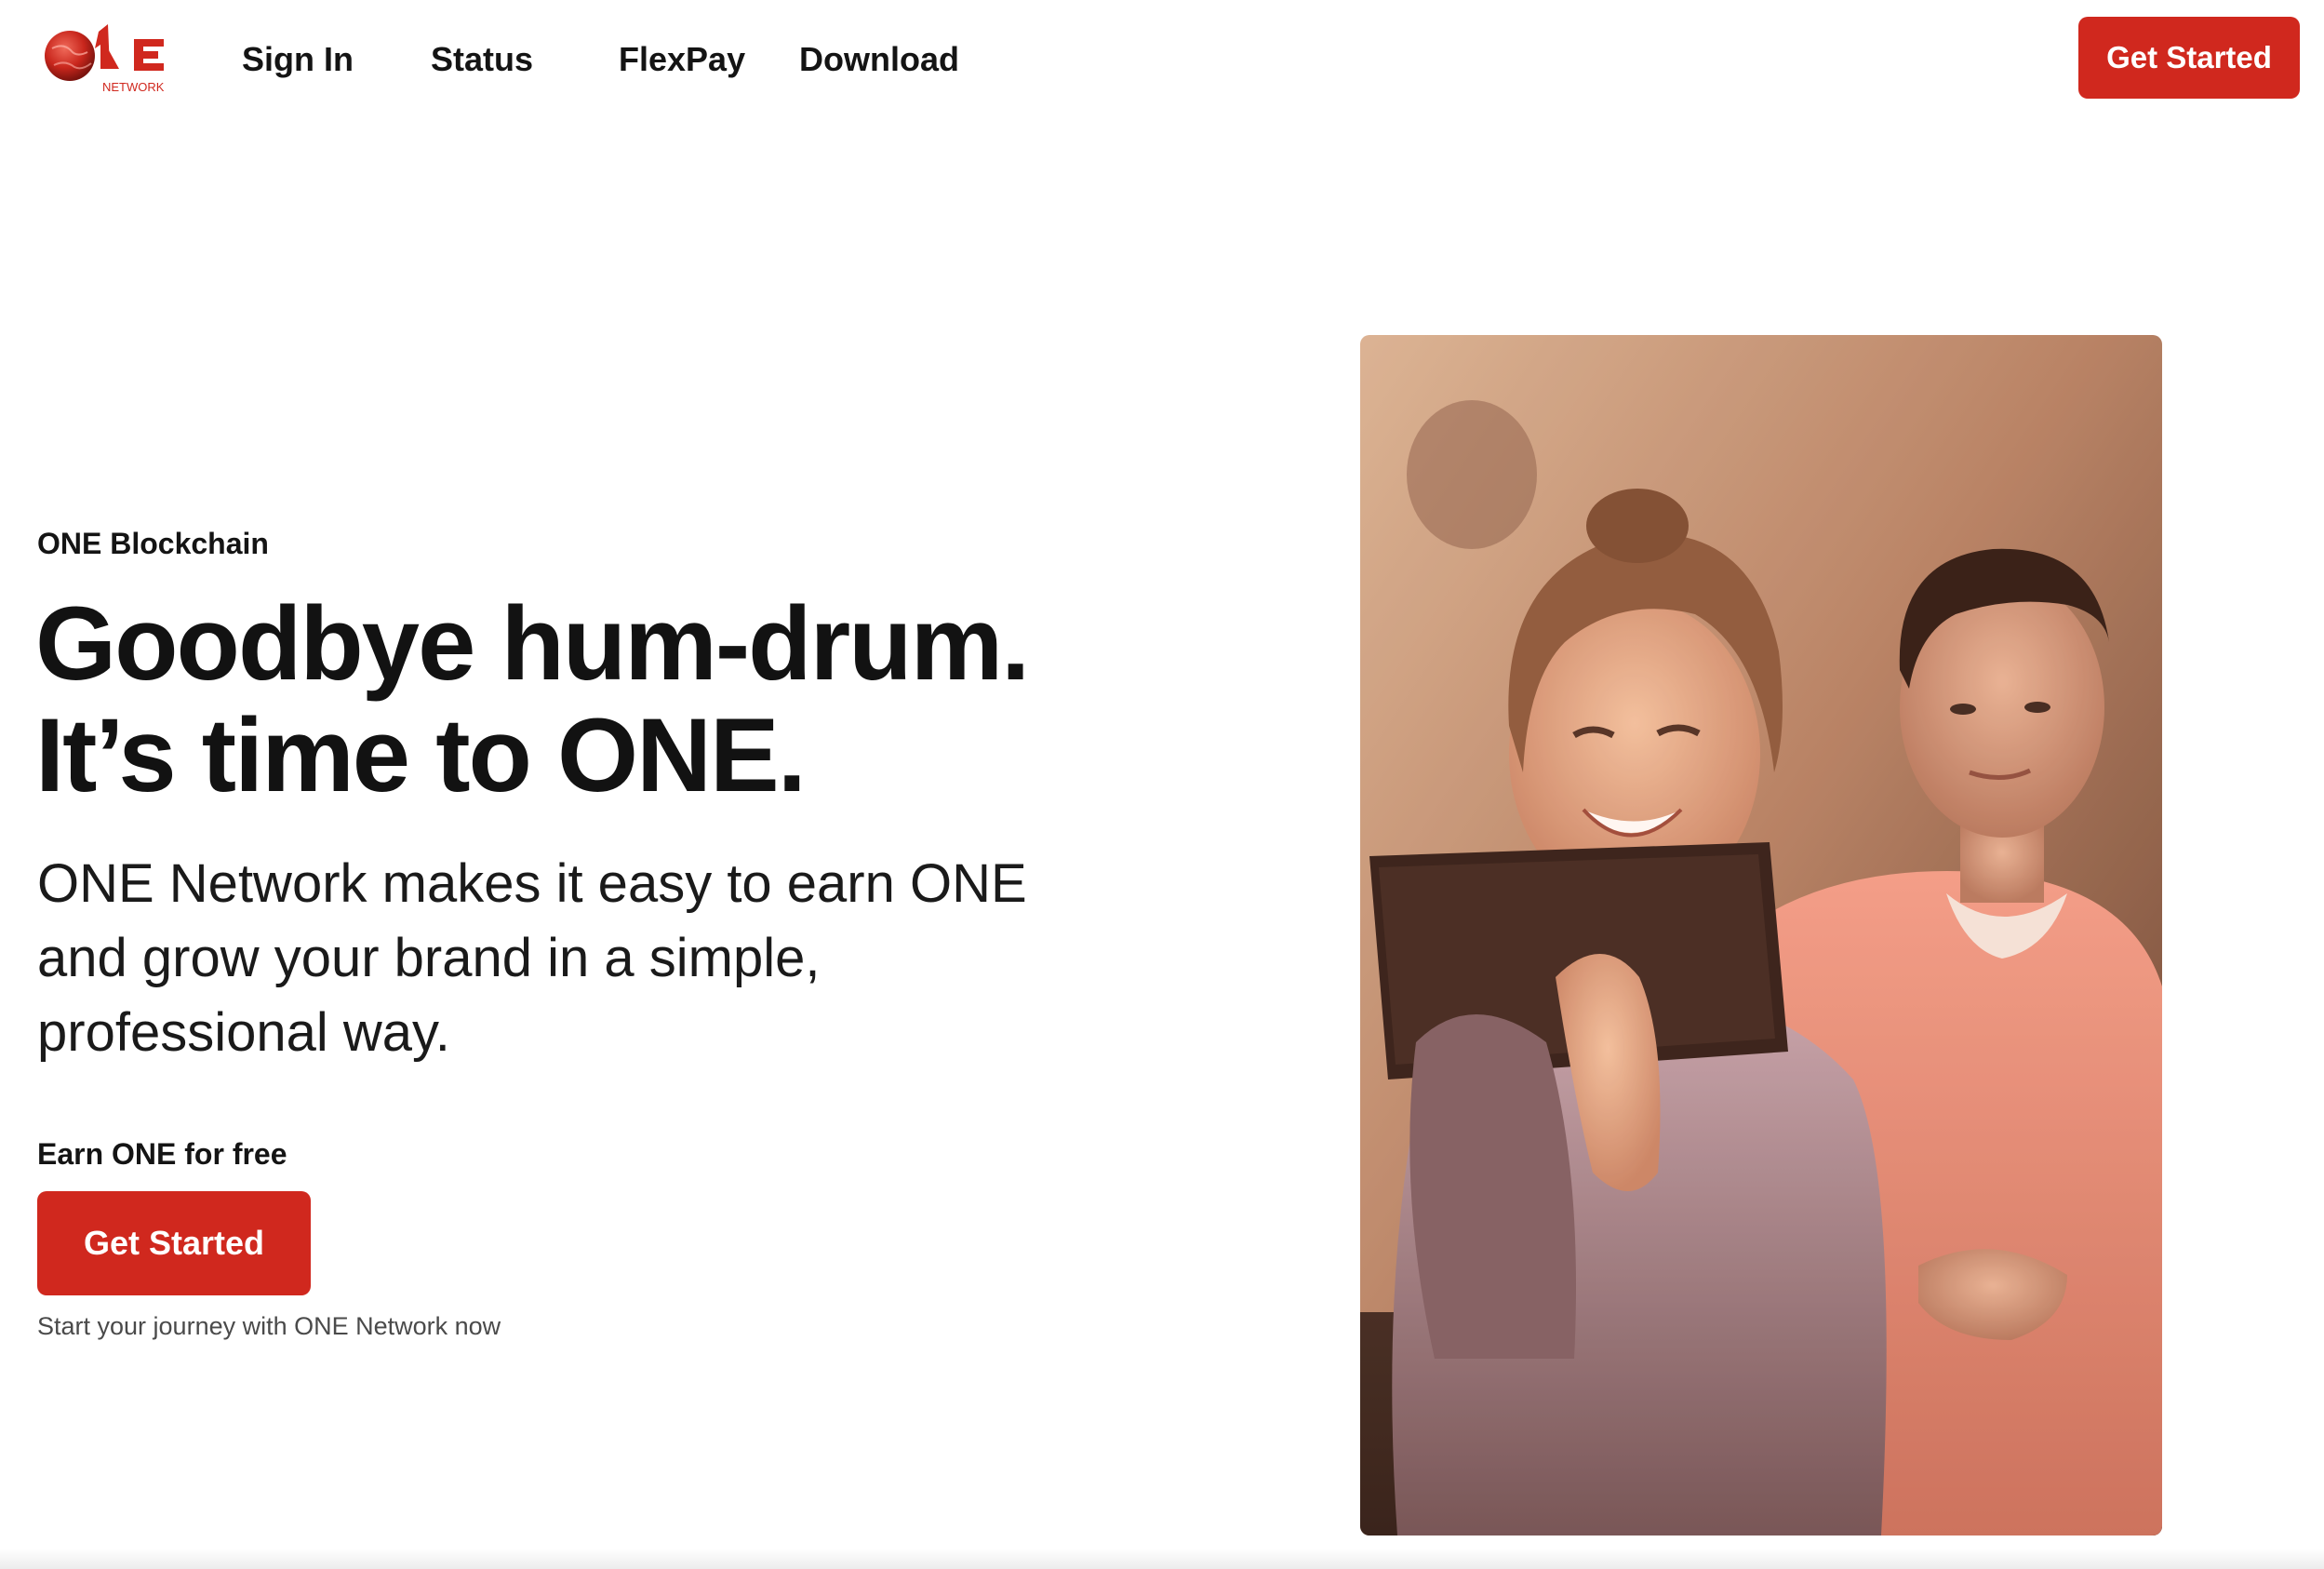  I want to click on nav-download: Download, so click(879, 59).